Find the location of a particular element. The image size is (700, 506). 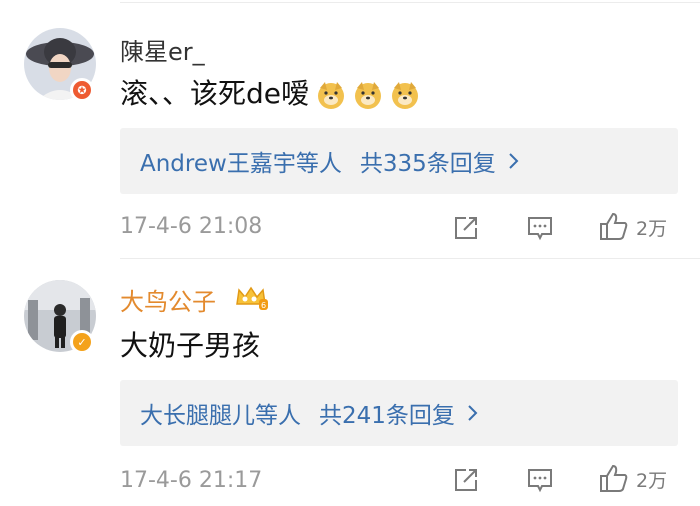

reply-names: 大长腿腿儿等人 is located at coordinates (220, 416).